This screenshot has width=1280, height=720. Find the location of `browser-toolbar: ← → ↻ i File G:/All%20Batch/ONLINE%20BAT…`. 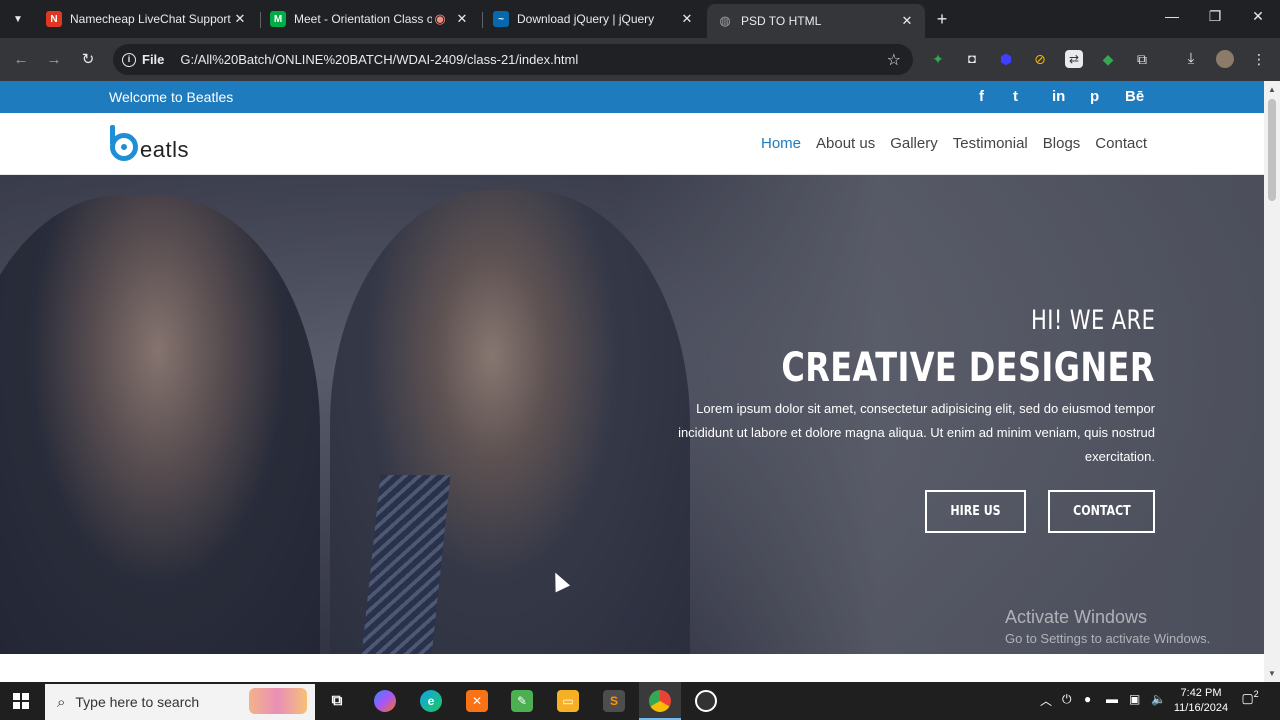

browser-toolbar: ← → ↻ i File G:/All%20Batch/ONLINE%20BAT… is located at coordinates (640, 59).